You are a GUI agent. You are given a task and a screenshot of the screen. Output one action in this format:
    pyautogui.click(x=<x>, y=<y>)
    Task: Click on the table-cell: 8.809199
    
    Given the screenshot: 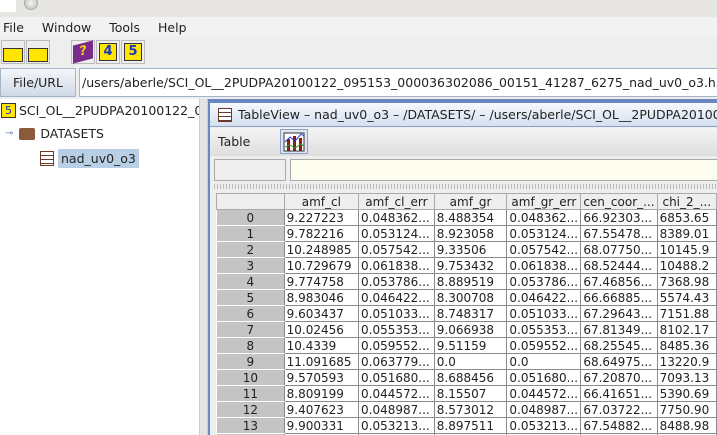 What is the action you would take?
    pyautogui.click(x=321, y=393)
    